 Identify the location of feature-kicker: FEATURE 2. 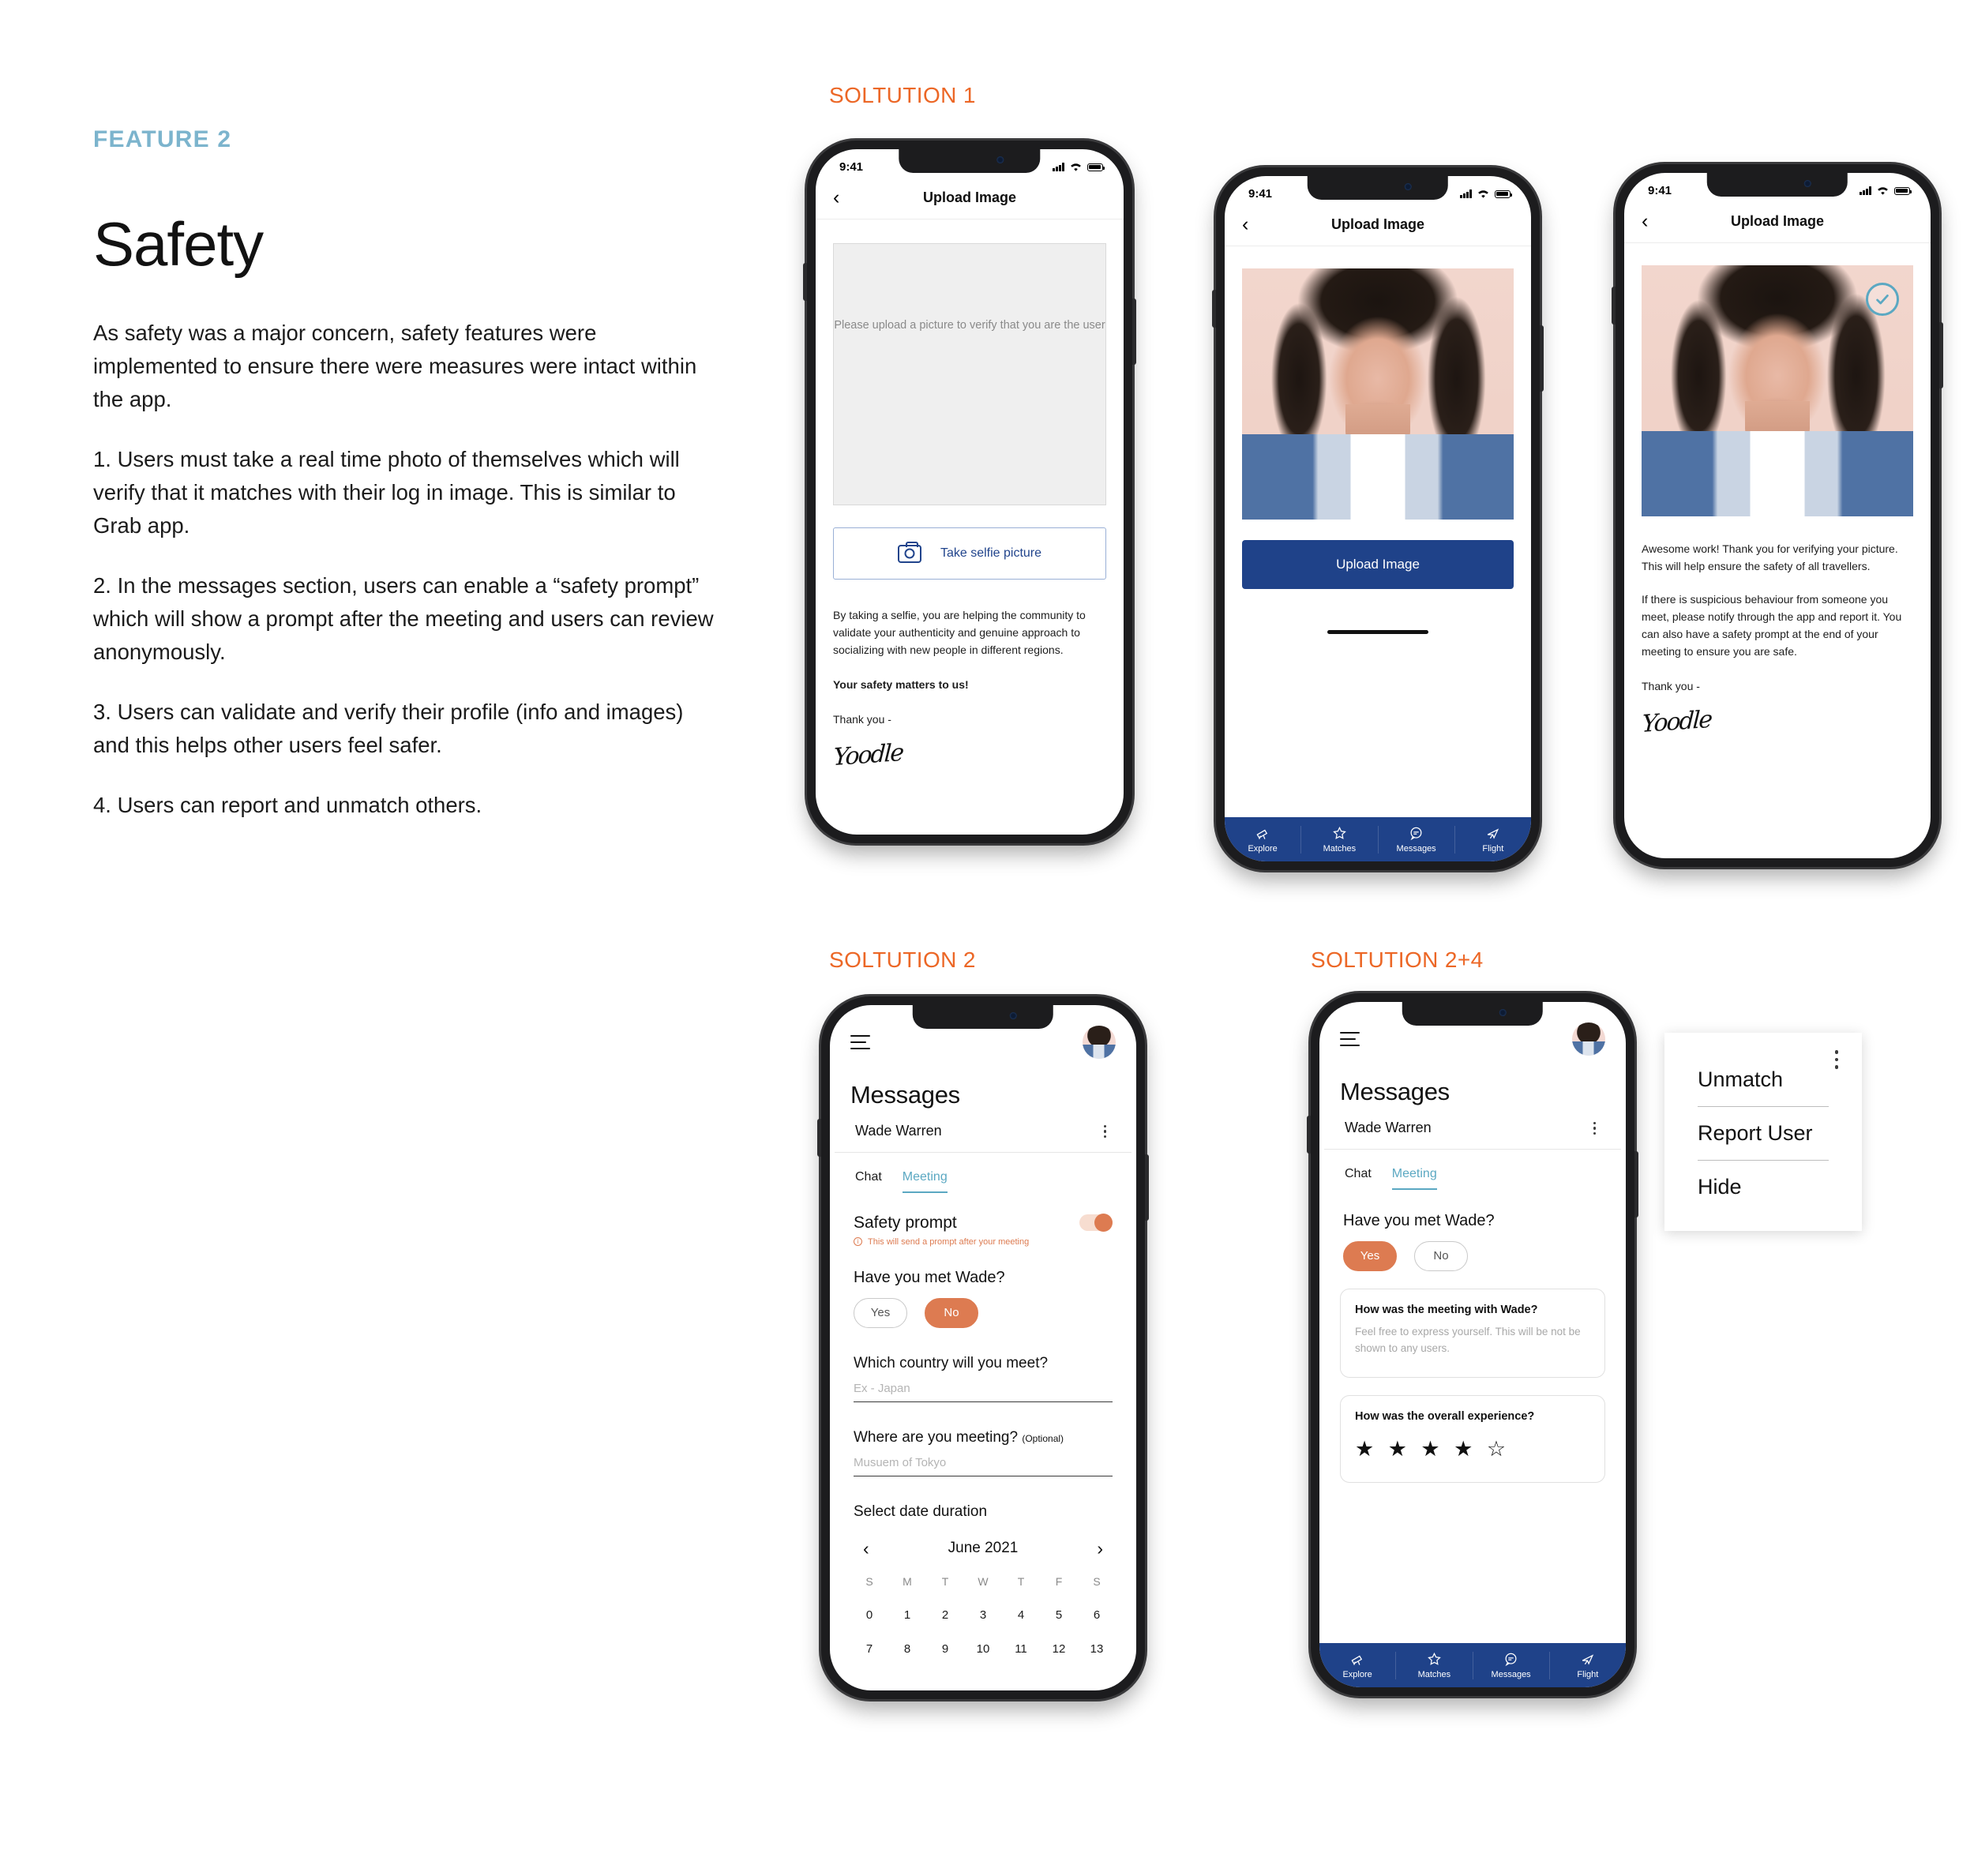
(162, 139).